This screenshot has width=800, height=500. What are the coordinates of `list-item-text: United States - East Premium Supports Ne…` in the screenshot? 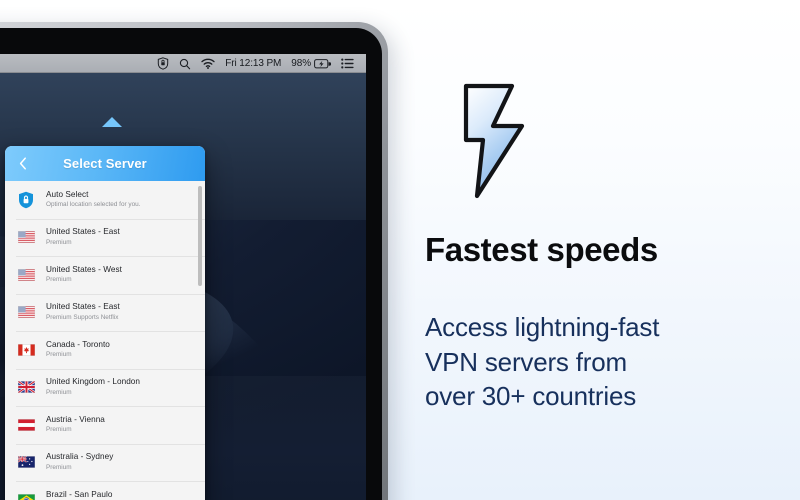 It's located at (83, 312).